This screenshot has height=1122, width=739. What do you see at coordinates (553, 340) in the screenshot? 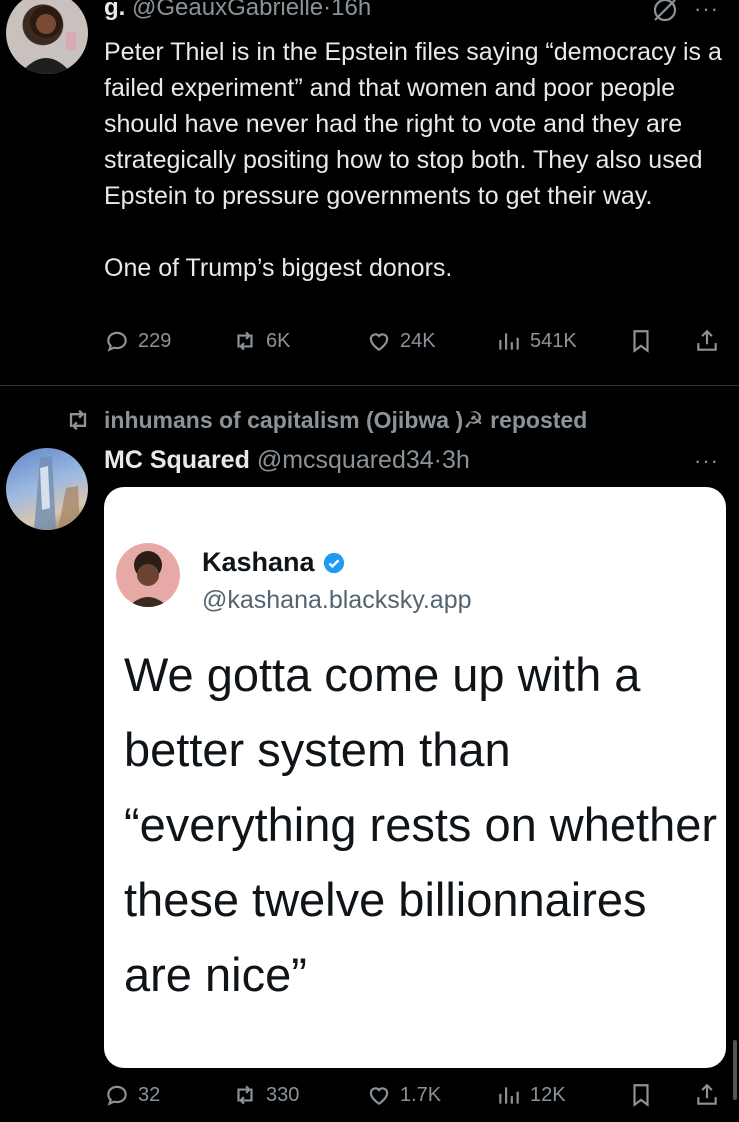
I see `views-count: 541K` at bounding box center [553, 340].